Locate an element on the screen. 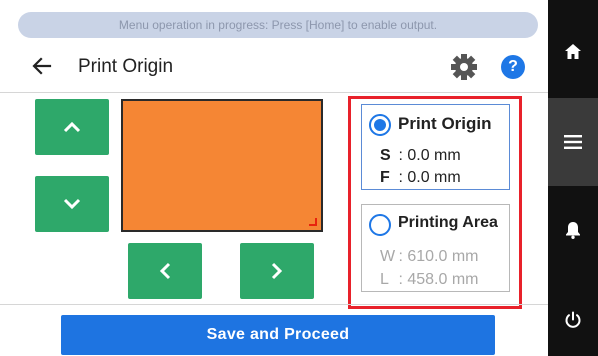 Image resolution: width=598 pixels, height=356 pixels. origin-s-value: : 0.0 mm is located at coordinates (429, 155).